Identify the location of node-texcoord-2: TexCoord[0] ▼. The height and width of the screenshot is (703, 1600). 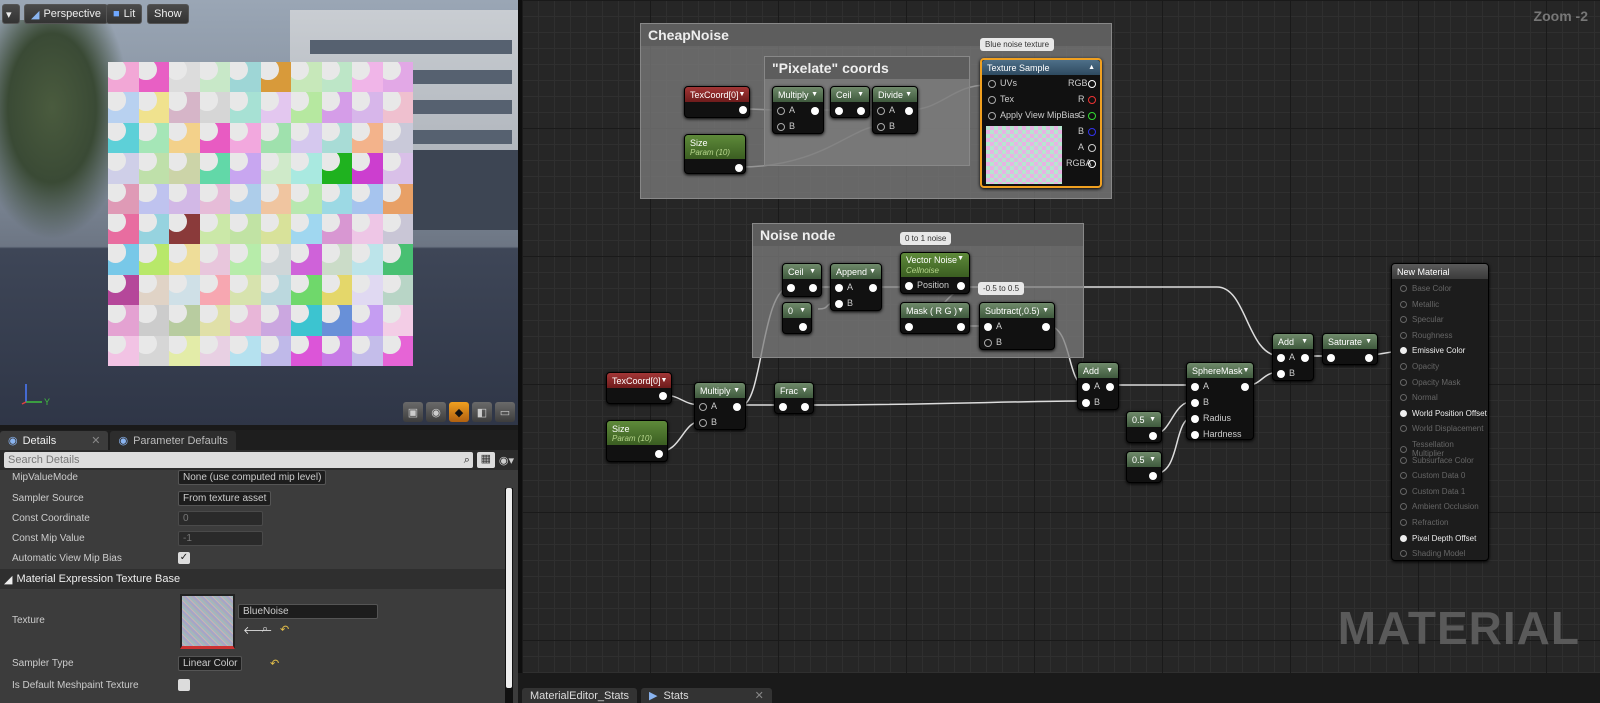
(639, 388).